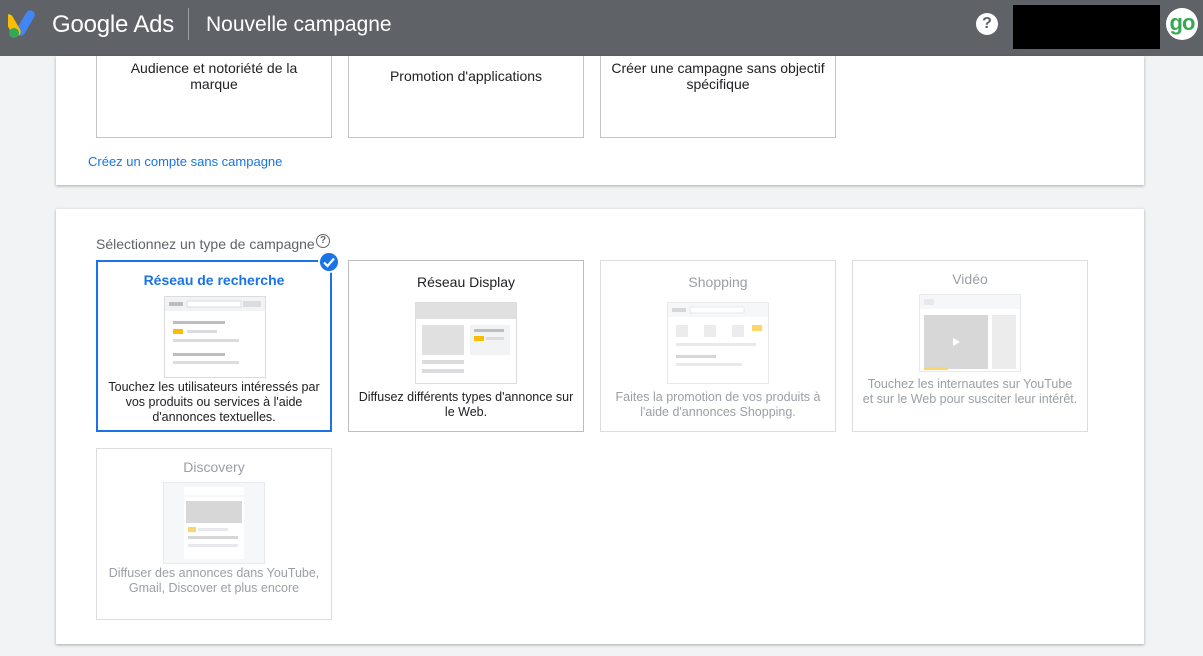 This screenshot has height=656, width=1203. What do you see at coordinates (987, 24) in the screenshot?
I see `help-icon: ?` at bounding box center [987, 24].